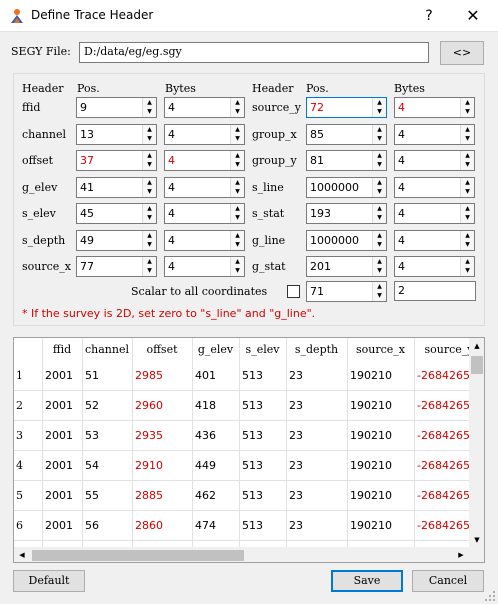 This screenshot has width=498, height=604. Describe the element at coordinates (434, 213) in the screenshot. I see `bytes-spinbox-s_stat: 4 ▲ ▼` at that location.